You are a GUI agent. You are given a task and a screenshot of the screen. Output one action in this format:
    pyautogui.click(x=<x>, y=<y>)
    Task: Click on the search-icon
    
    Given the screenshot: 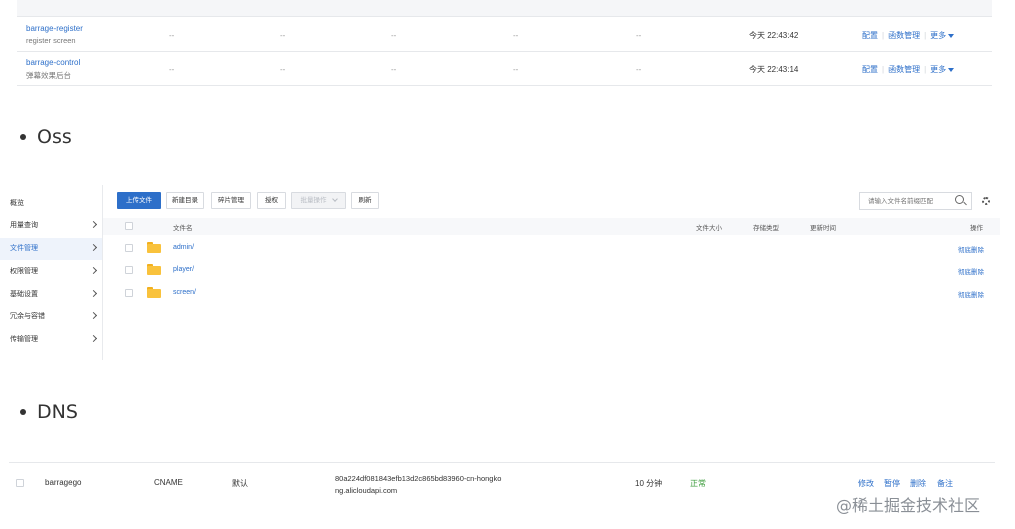 What is the action you would take?
    pyautogui.click(x=959, y=199)
    